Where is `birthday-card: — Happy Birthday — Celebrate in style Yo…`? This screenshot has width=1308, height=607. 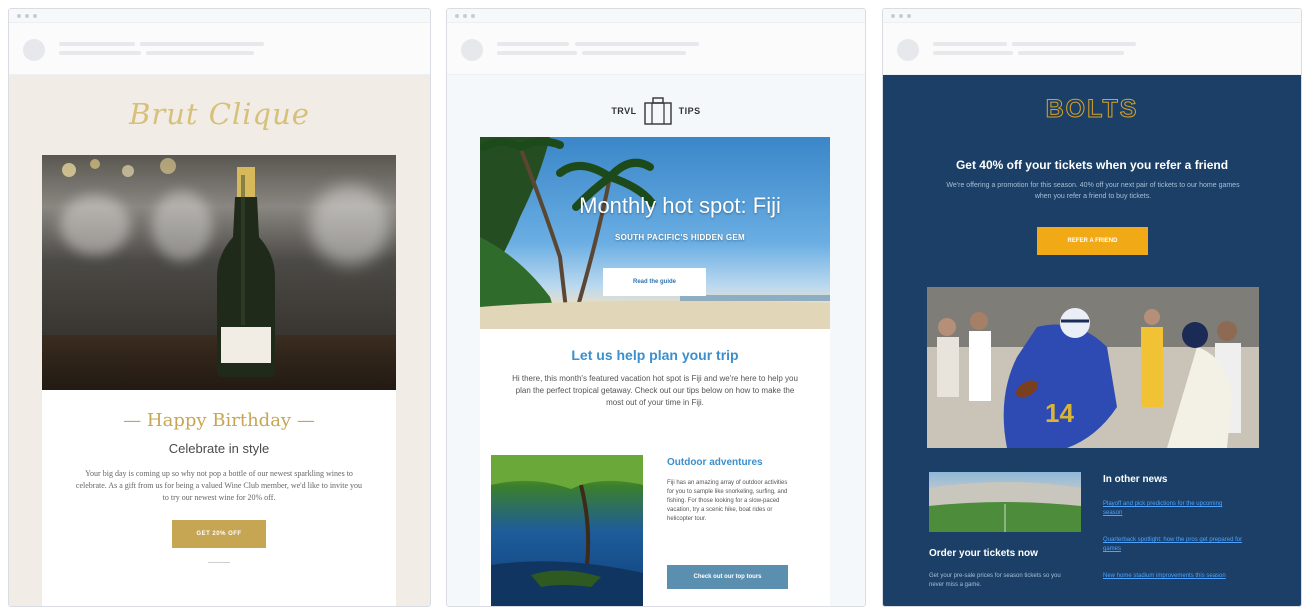
birthday-card: — Happy Birthday — Celebrate in style Yo… is located at coordinates (219, 498).